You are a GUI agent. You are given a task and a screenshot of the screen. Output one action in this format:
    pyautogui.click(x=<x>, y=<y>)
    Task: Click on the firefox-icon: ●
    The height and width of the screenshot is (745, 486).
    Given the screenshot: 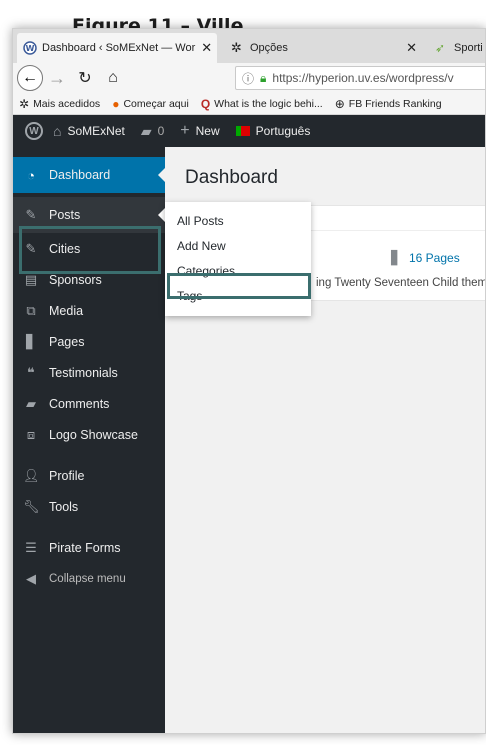 What is the action you would take?
    pyautogui.click(x=116, y=103)
    